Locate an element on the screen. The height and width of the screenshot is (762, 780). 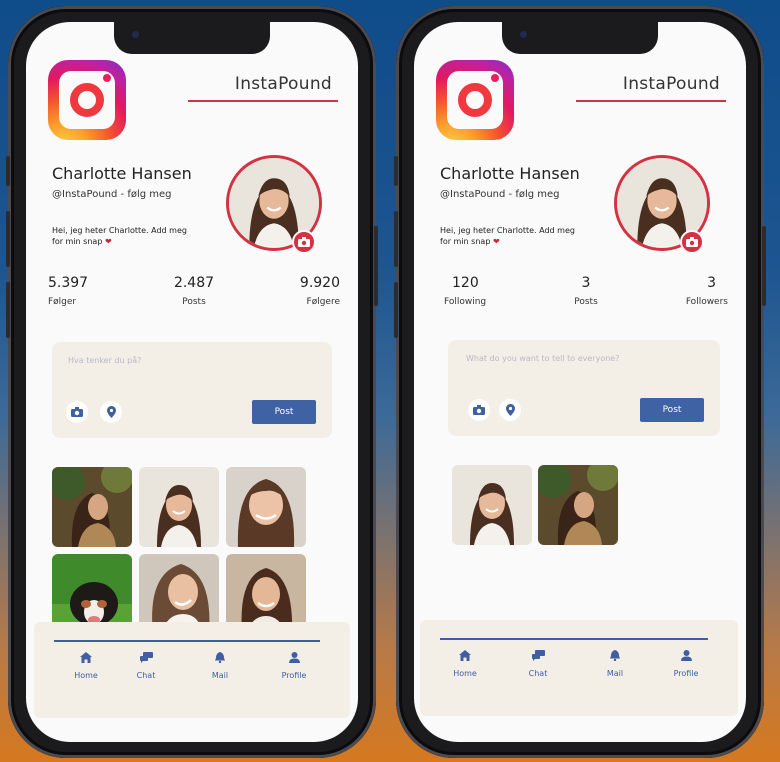
profile-stats: 5.397 Følger 2.487 Posts 9.920 Følgere is located at coordinates (194, 291).